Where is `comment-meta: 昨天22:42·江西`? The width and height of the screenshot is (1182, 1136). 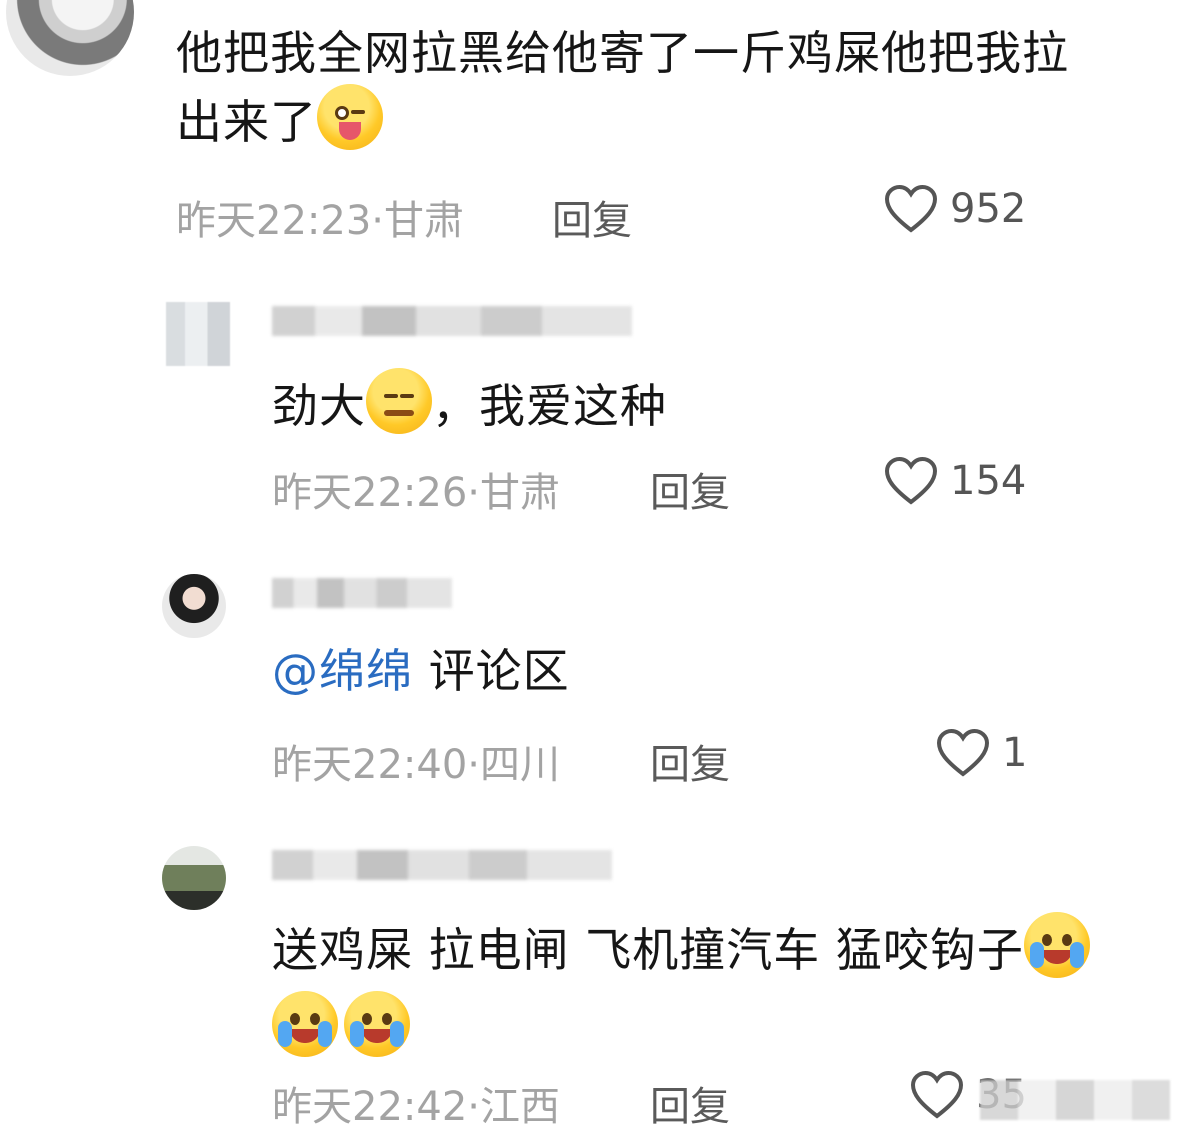 comment-meta: 昨天22:42·江西 is located at coordinates (416, 1107).